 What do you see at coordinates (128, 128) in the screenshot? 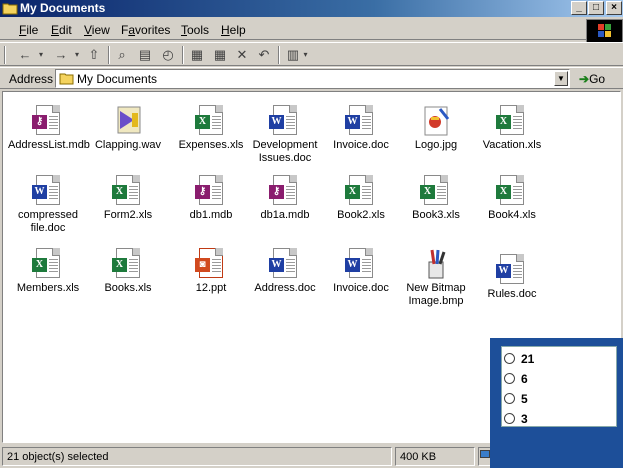
I see `file-item: Clapping.wav` at bounding box center [128, 128].